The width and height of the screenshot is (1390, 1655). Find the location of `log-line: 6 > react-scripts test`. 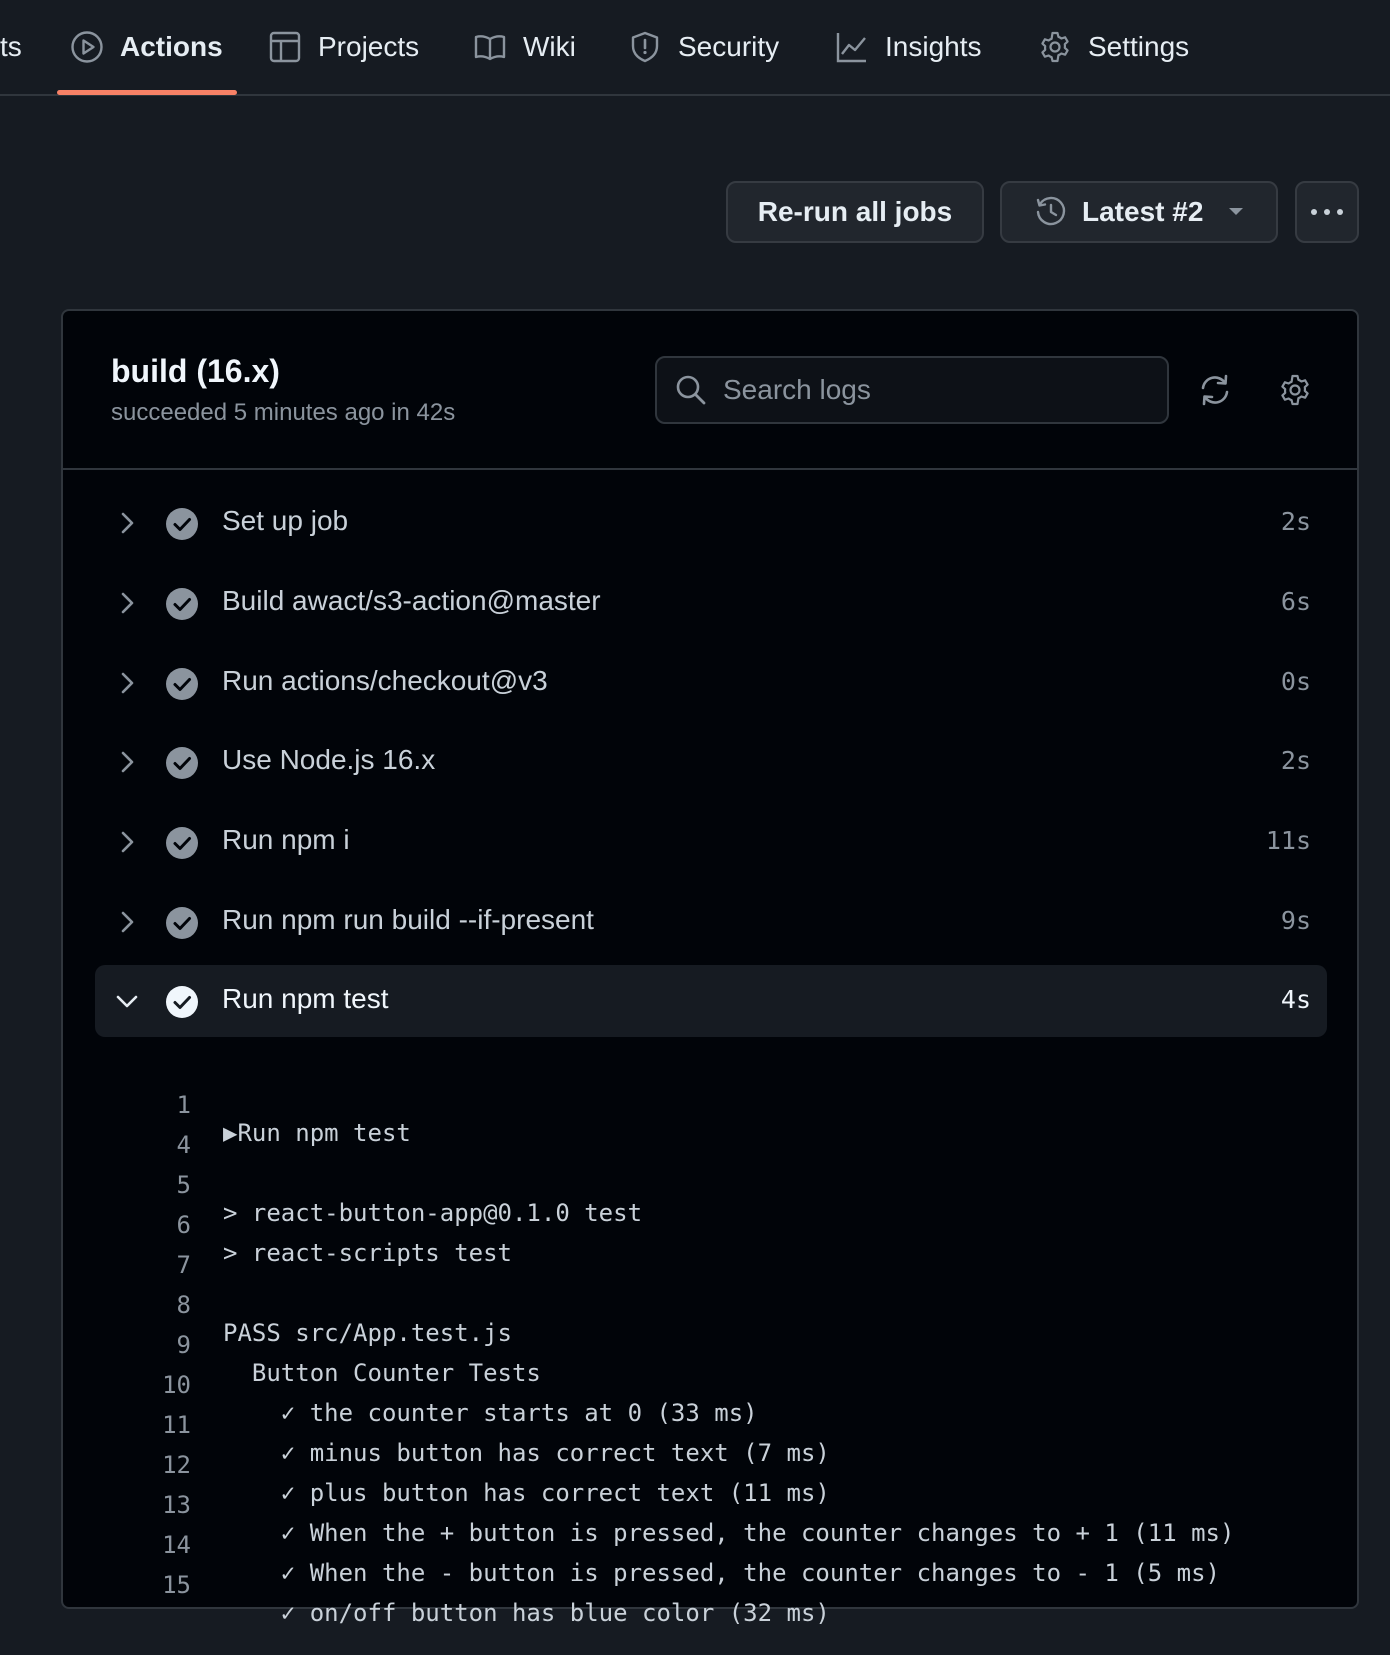

log-line: 6 > react-scripts test is located at coordinates (708, 1225).